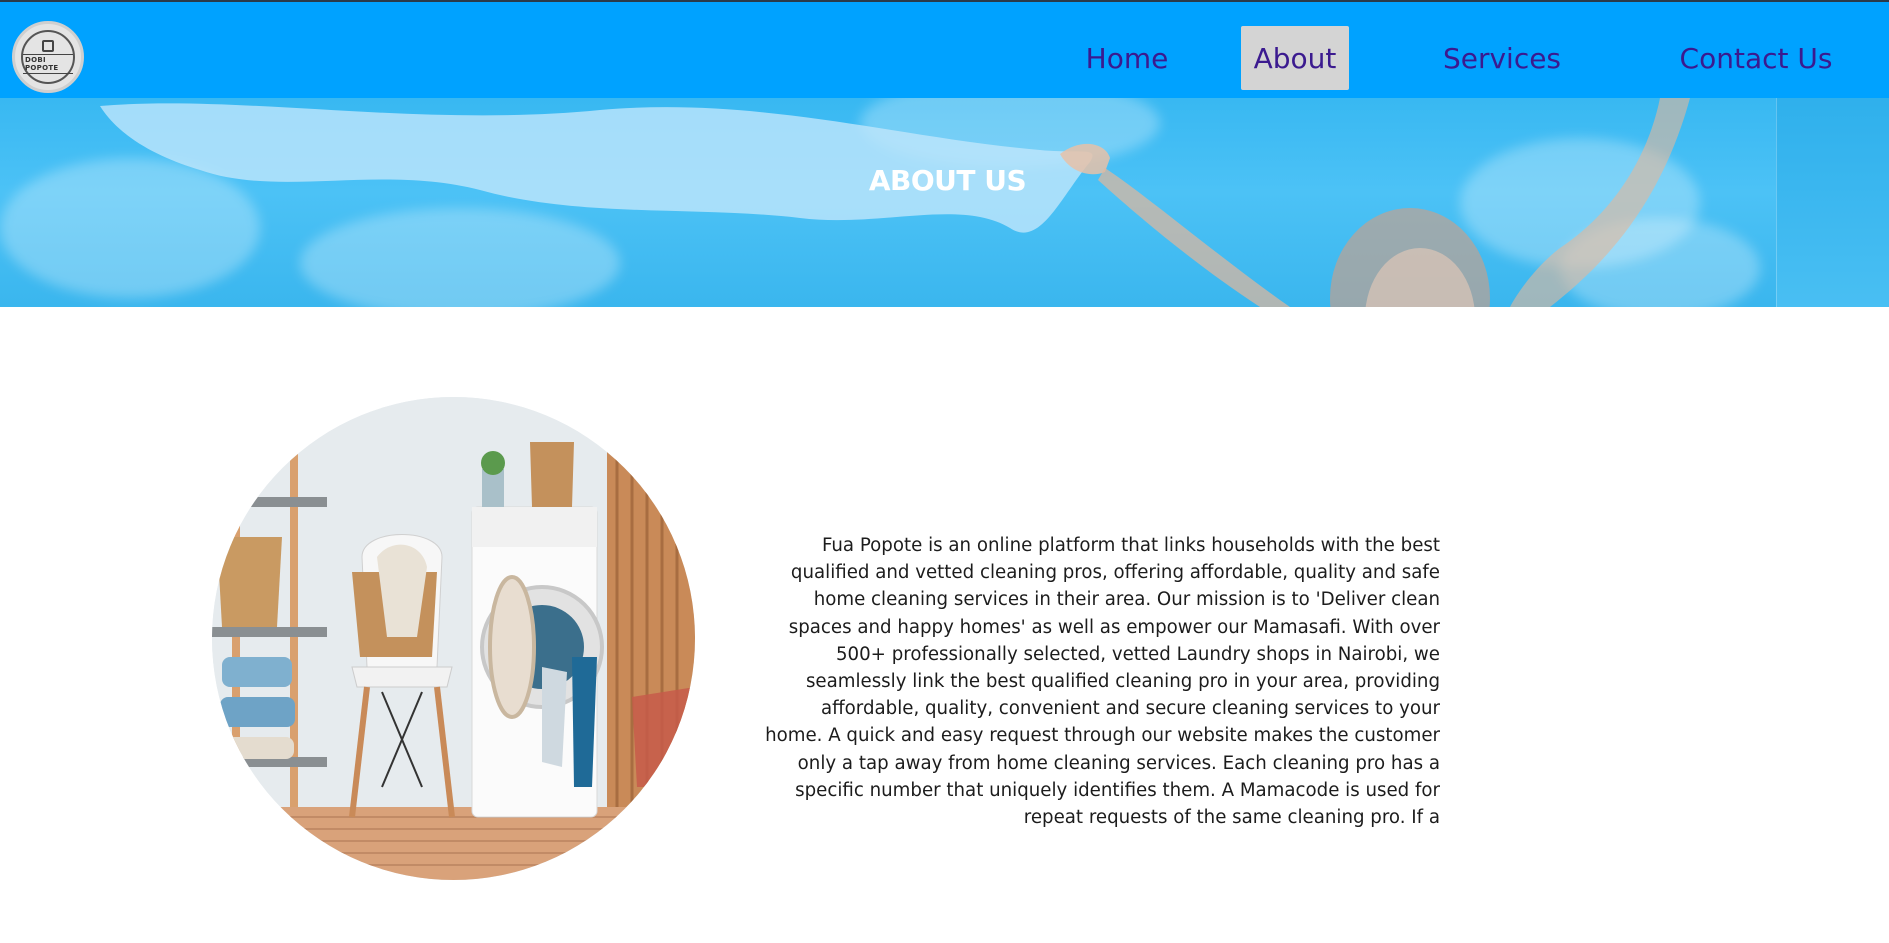 The image size is (1889, 943). What do you see at coordinates (1295, 58) in the screenshot?
I see `nav-about: About` at bounding box center [1295, 58].